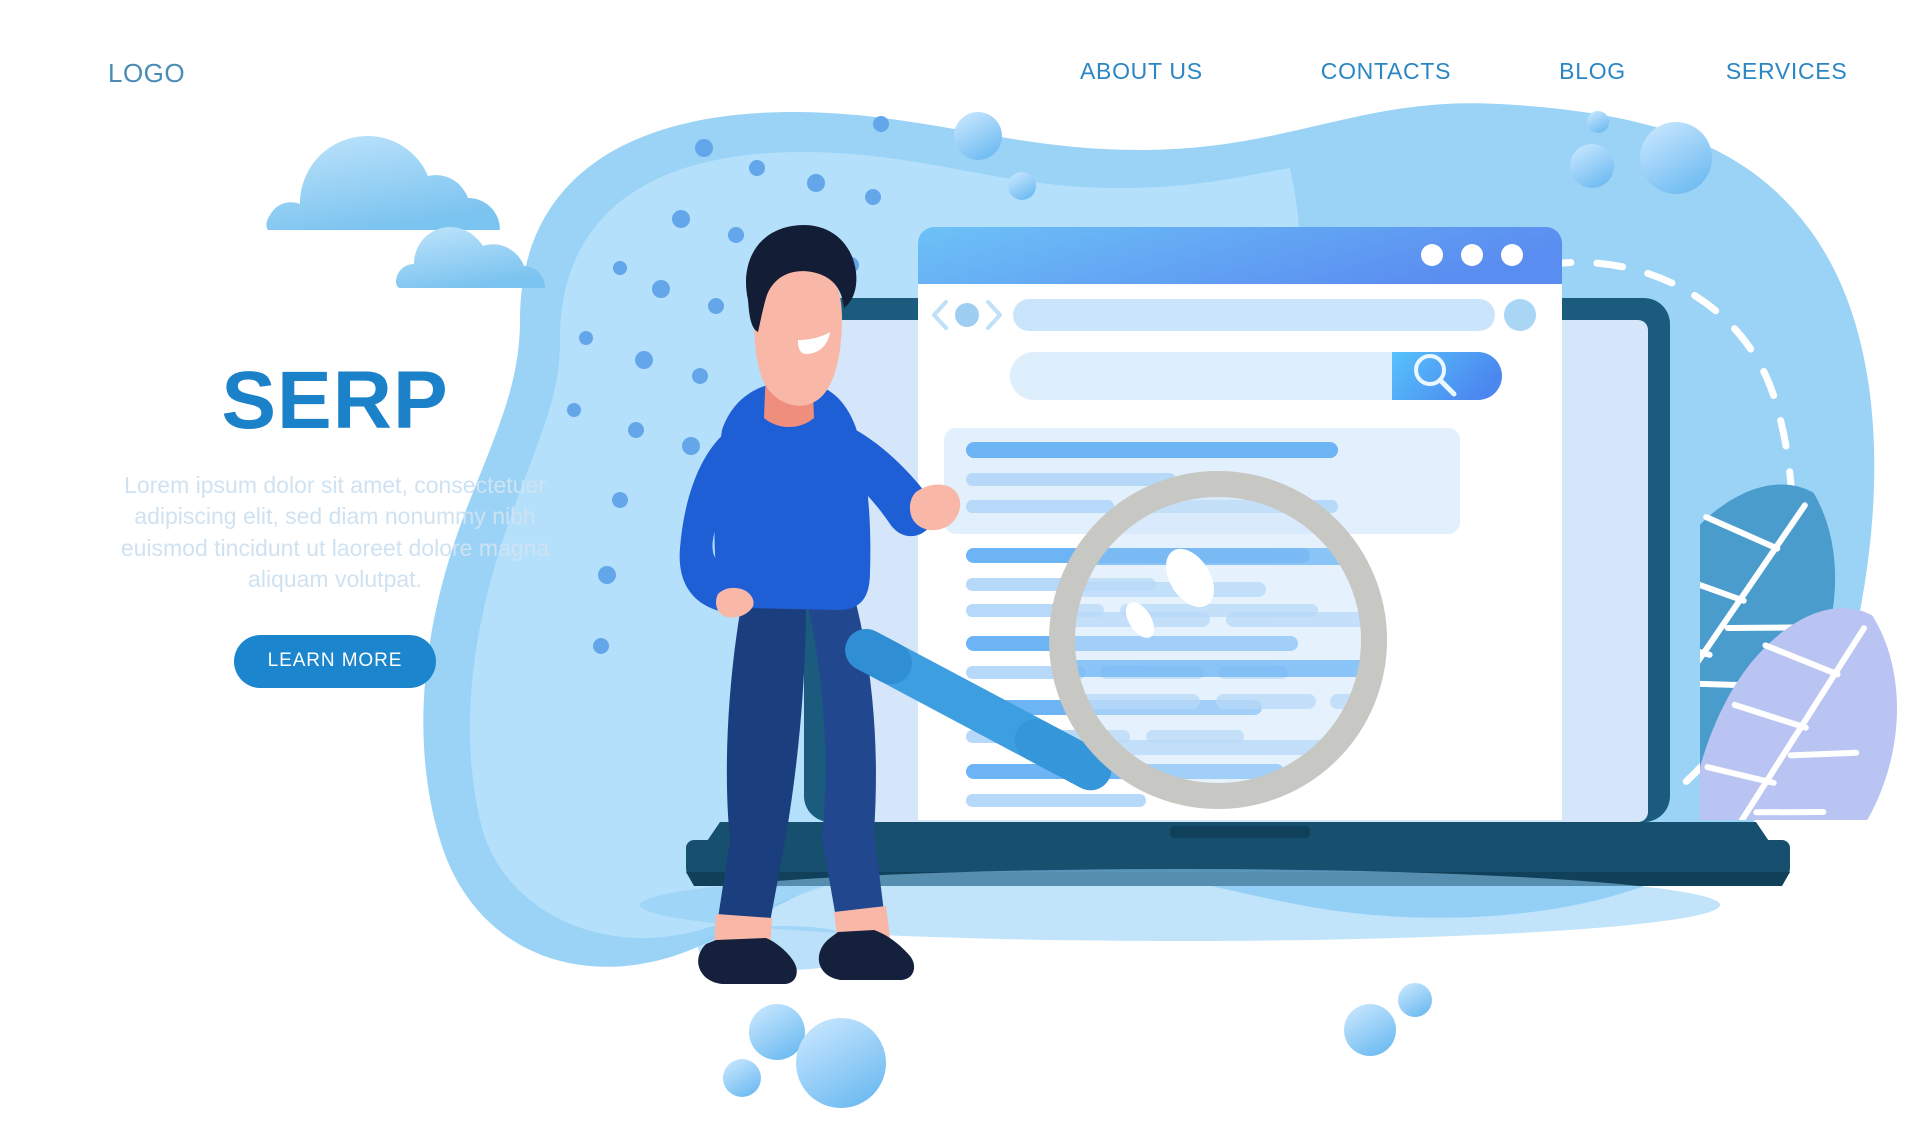  What do you see at coordinates (1386, 71) in the screenshot?
I see `nav-item-contacts: CONTACTS` at bounding box center [1386, 71].